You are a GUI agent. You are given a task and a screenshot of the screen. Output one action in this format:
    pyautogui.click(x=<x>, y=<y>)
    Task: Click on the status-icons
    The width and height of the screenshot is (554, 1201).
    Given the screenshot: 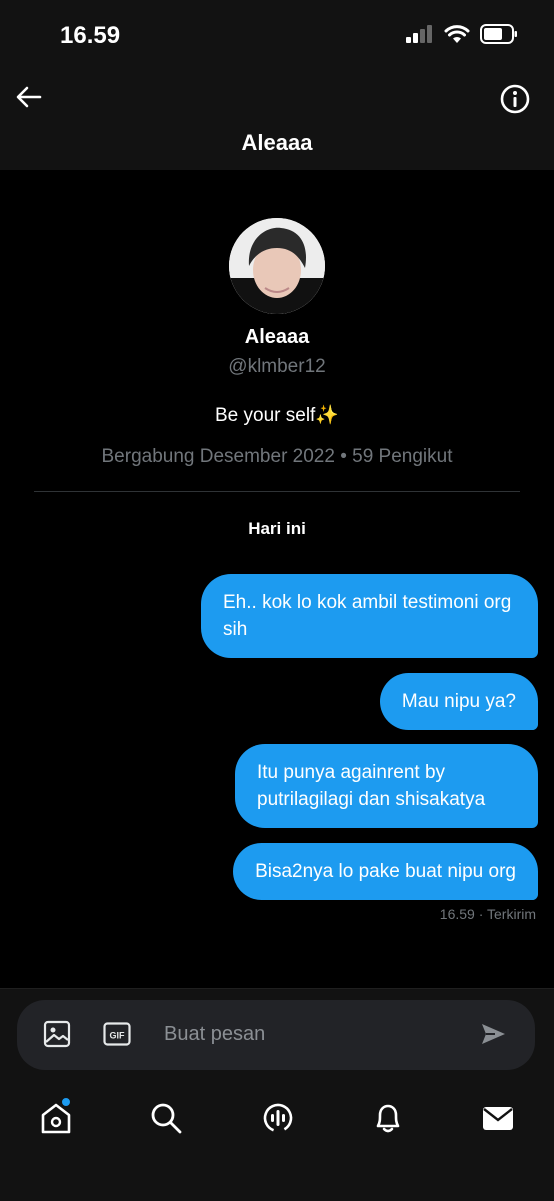 What is the action you would take?
    pyautogui.click(x=462, y=34)
    